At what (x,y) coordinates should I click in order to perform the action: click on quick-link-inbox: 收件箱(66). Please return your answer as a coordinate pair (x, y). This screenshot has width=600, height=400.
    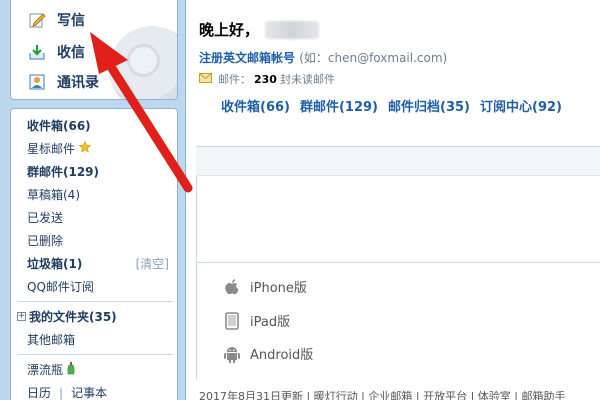
    Looking at the image, I should click on (255, 105).